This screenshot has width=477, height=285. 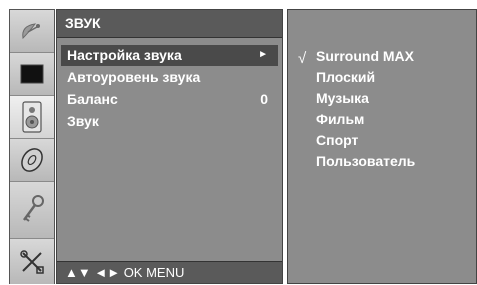 I want to click on menu-item-sound-setting: Настройка звука ►, so click(x=169, y=55).